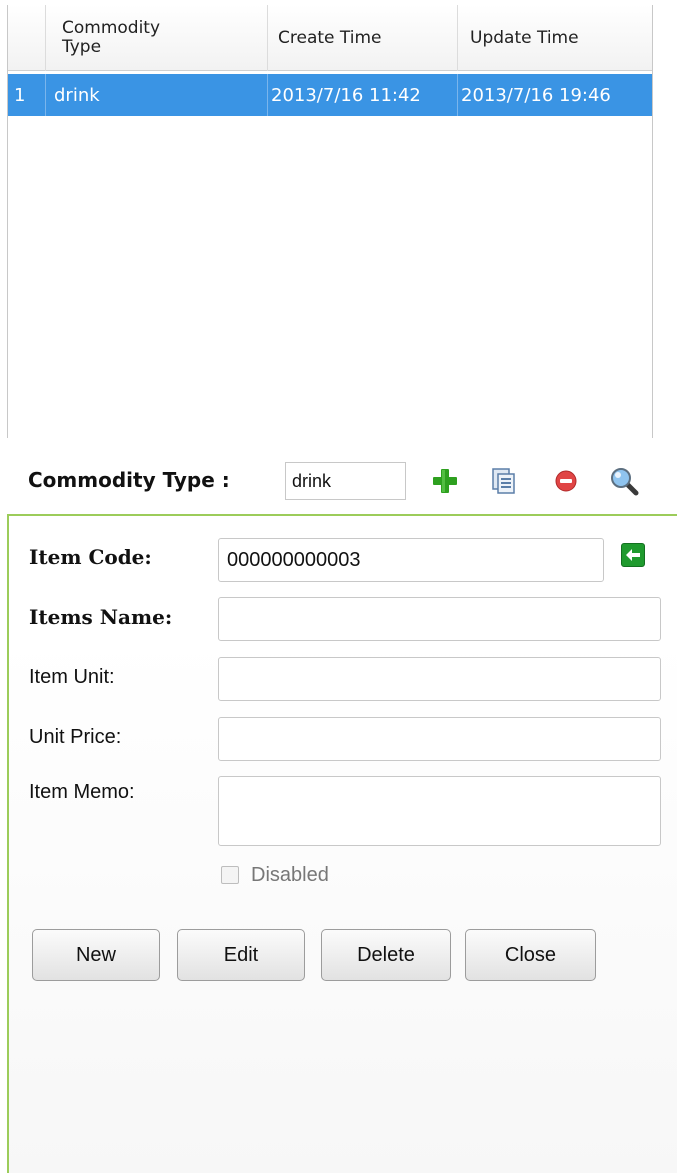 The height and width of the screenshot is (1173, 677). What do you see at coordinates (633, 555) in the screenshot?
I see `arrow-left-icon` at bounding box center [633, 555].